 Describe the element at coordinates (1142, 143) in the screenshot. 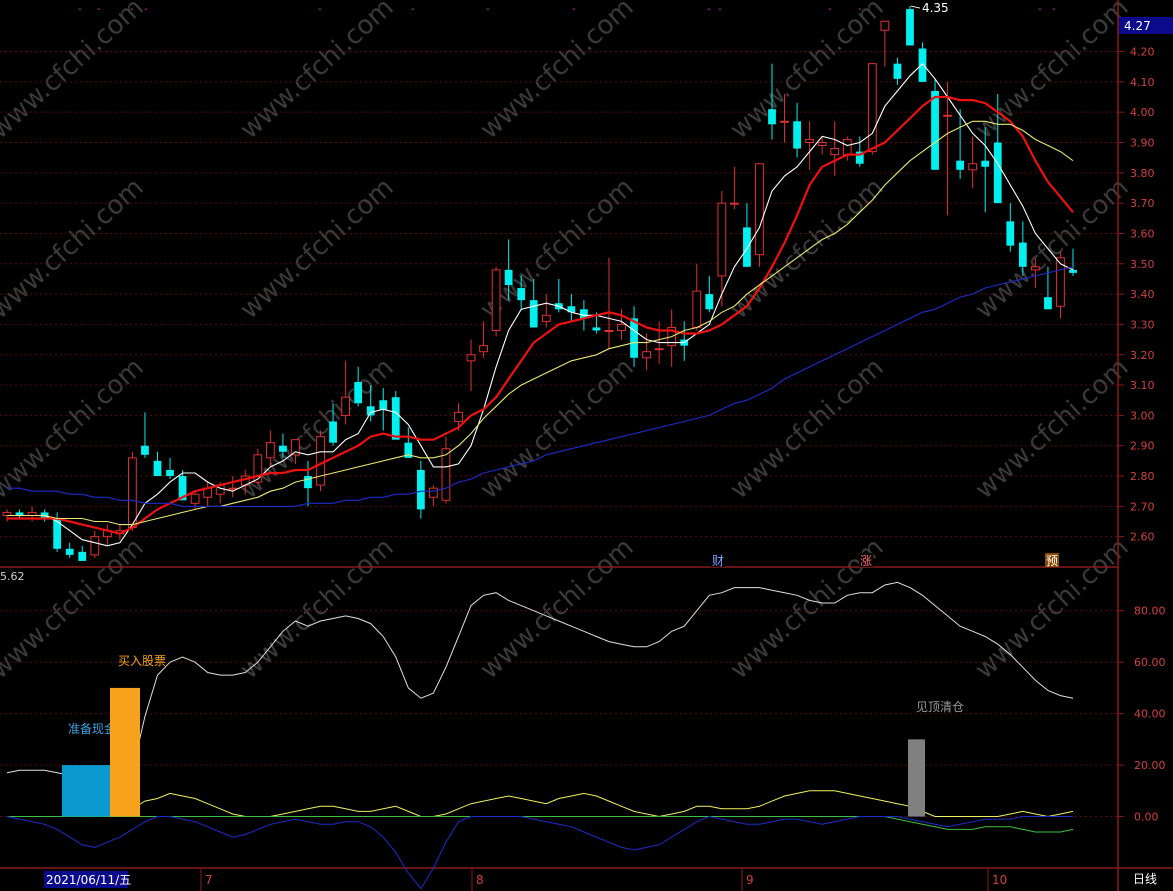

I see `price-tick-label: 3.90` at that location.